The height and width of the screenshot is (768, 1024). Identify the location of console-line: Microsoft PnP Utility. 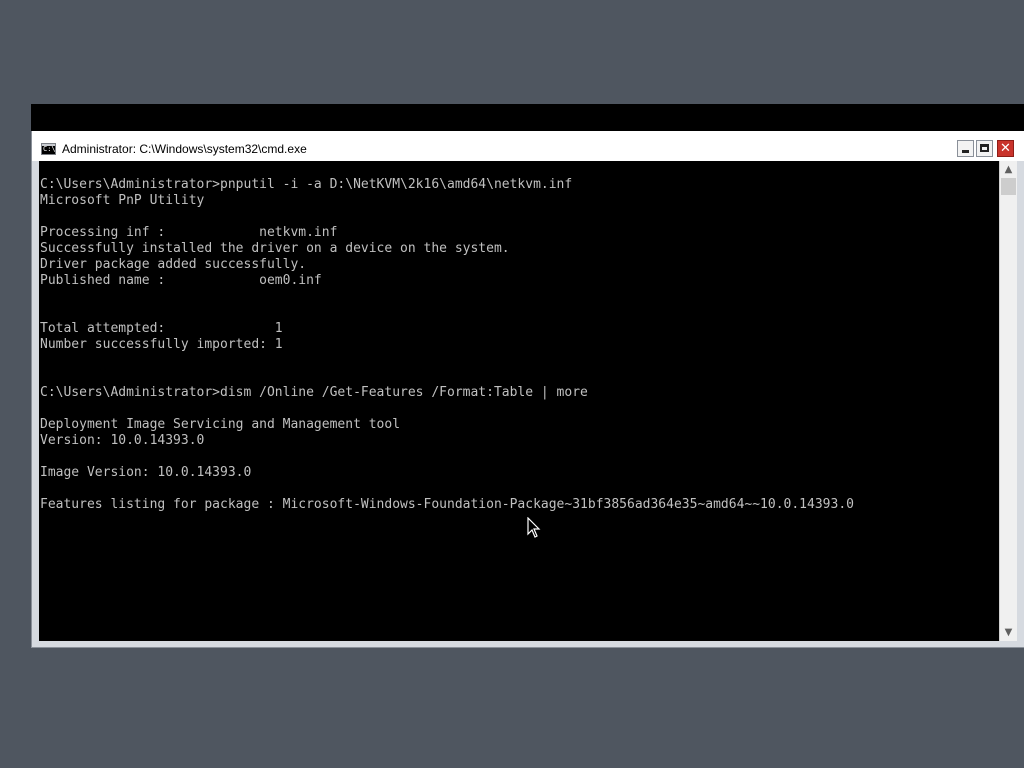
(122, 200).